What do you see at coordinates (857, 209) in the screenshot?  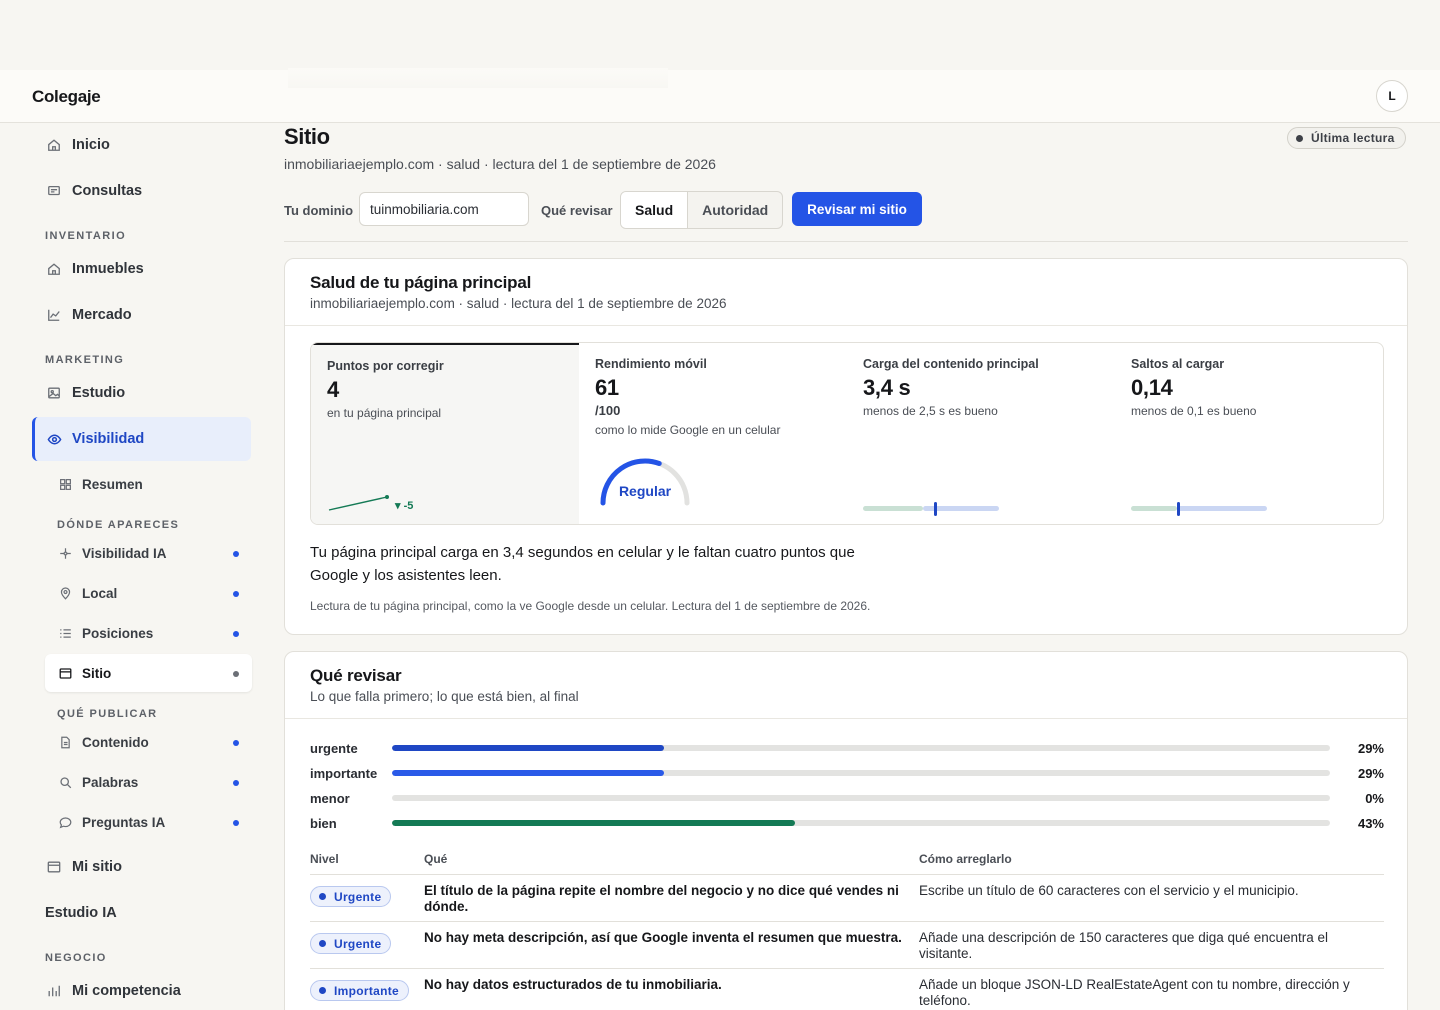 I see `check-site-button: Revisar mi sitio` at bounding box center [857, 209].